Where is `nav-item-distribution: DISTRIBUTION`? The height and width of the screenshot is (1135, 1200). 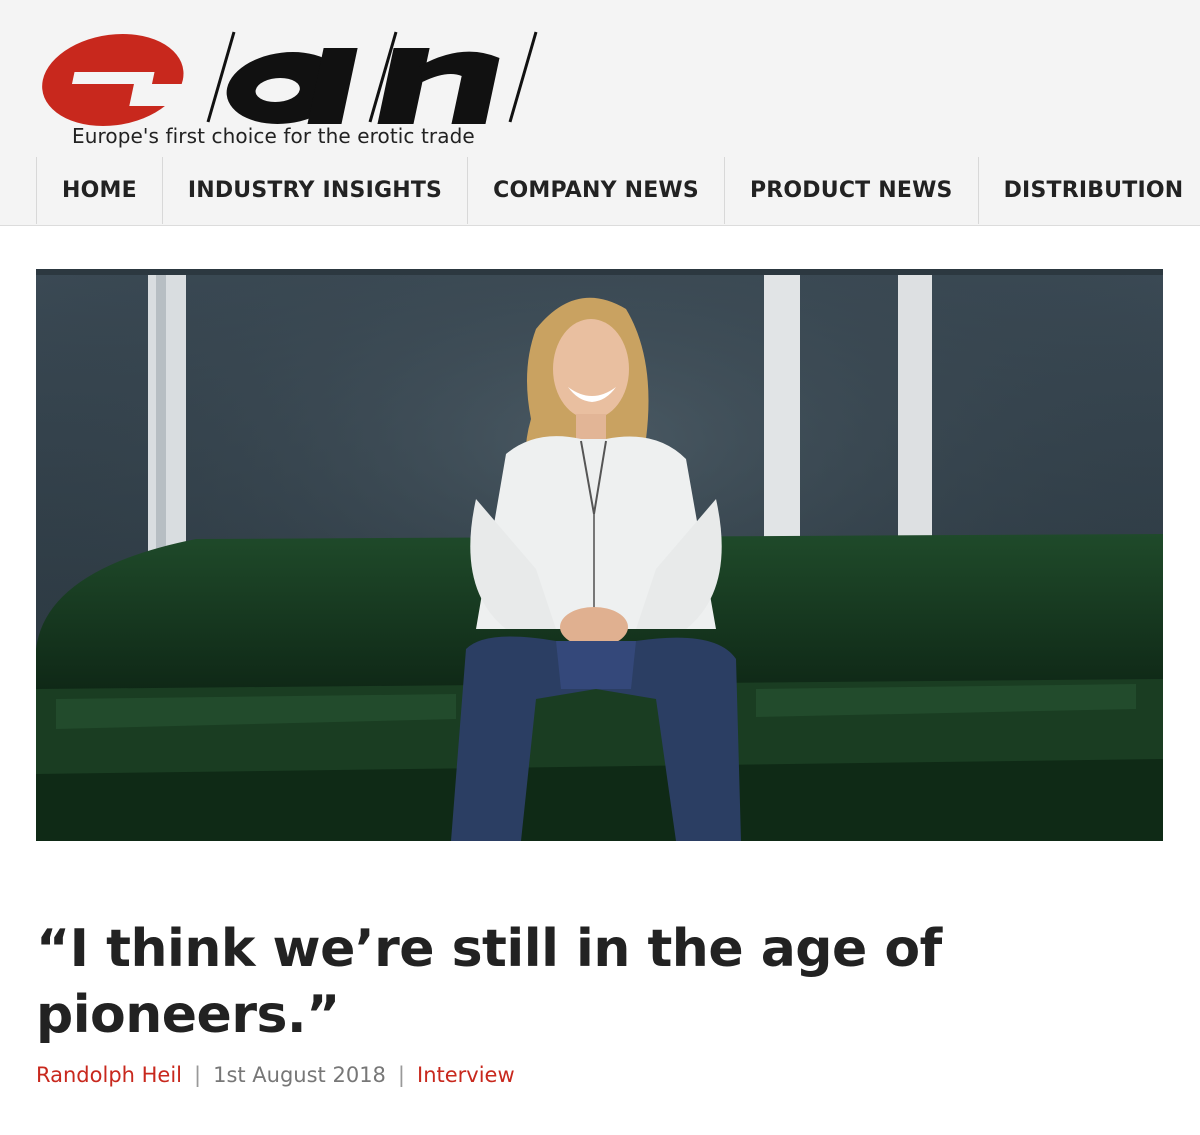
nav-item-distribution: DISTRIBUTION is located at coordinates (1088, 190).